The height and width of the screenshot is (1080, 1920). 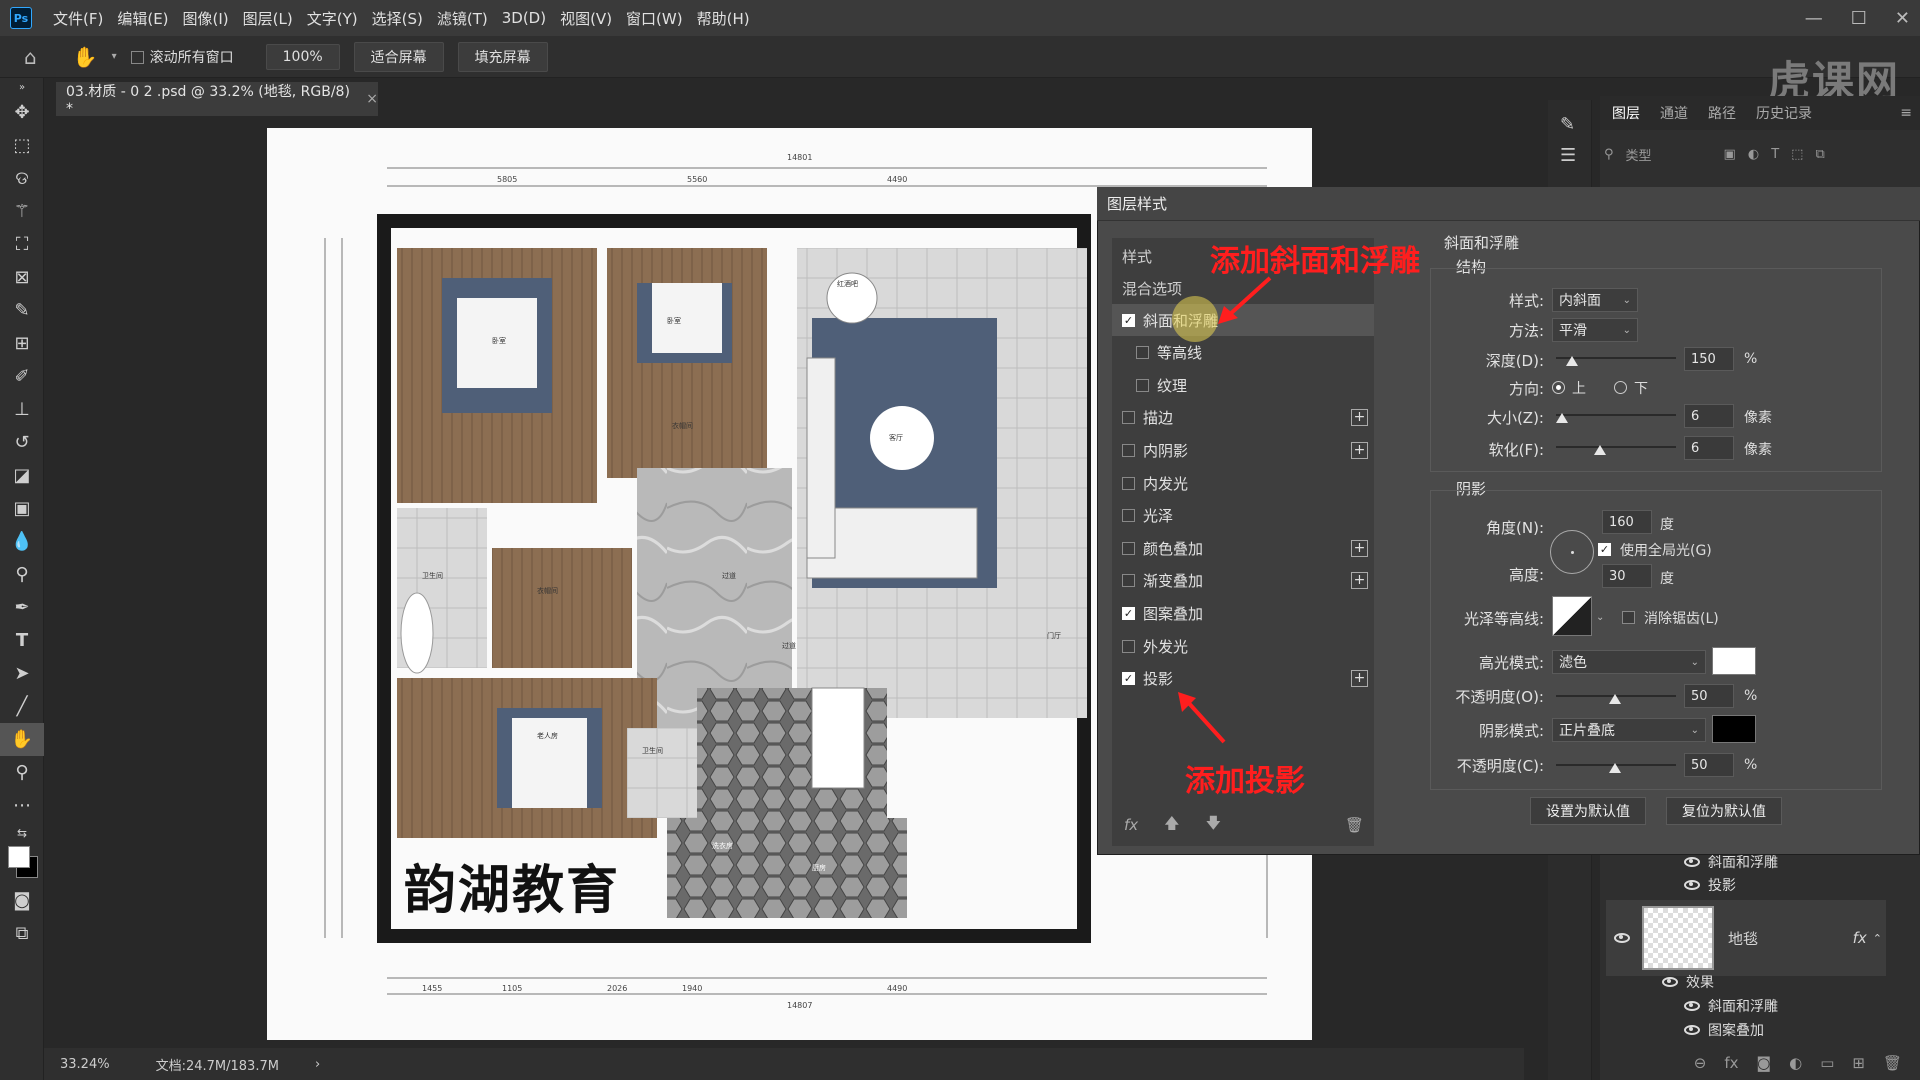 I want to click on shadow-color-swatch, so click(x=1734, y=729).